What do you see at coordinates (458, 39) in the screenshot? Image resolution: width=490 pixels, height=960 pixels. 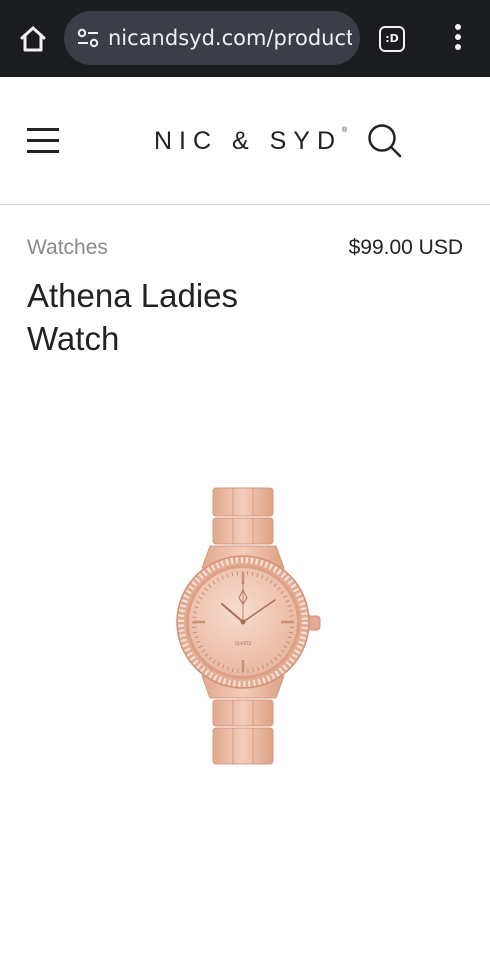 I see `more-options-icon` at bounding box center [458, 39].